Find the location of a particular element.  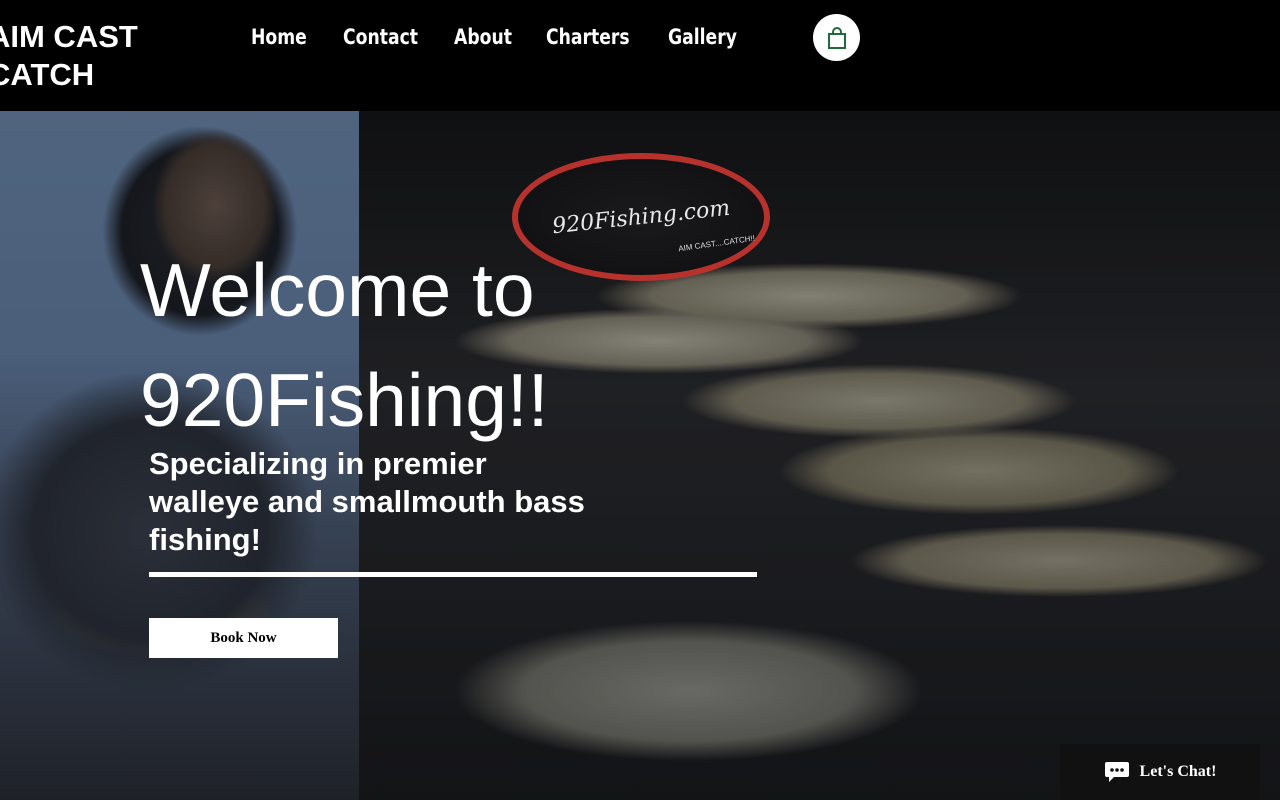

logo-line-2: CATCH is located at coordinates (47, 74).